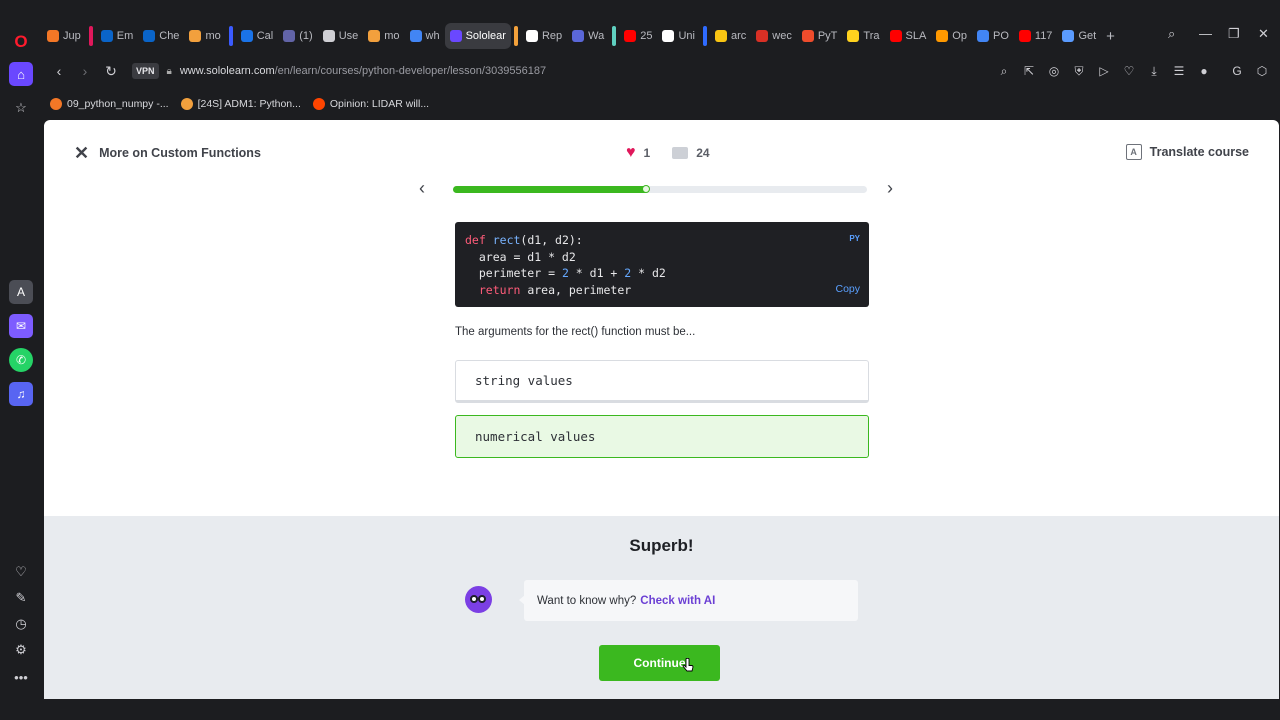  I want to click on minimize-icon: —, so click(1205, 33).